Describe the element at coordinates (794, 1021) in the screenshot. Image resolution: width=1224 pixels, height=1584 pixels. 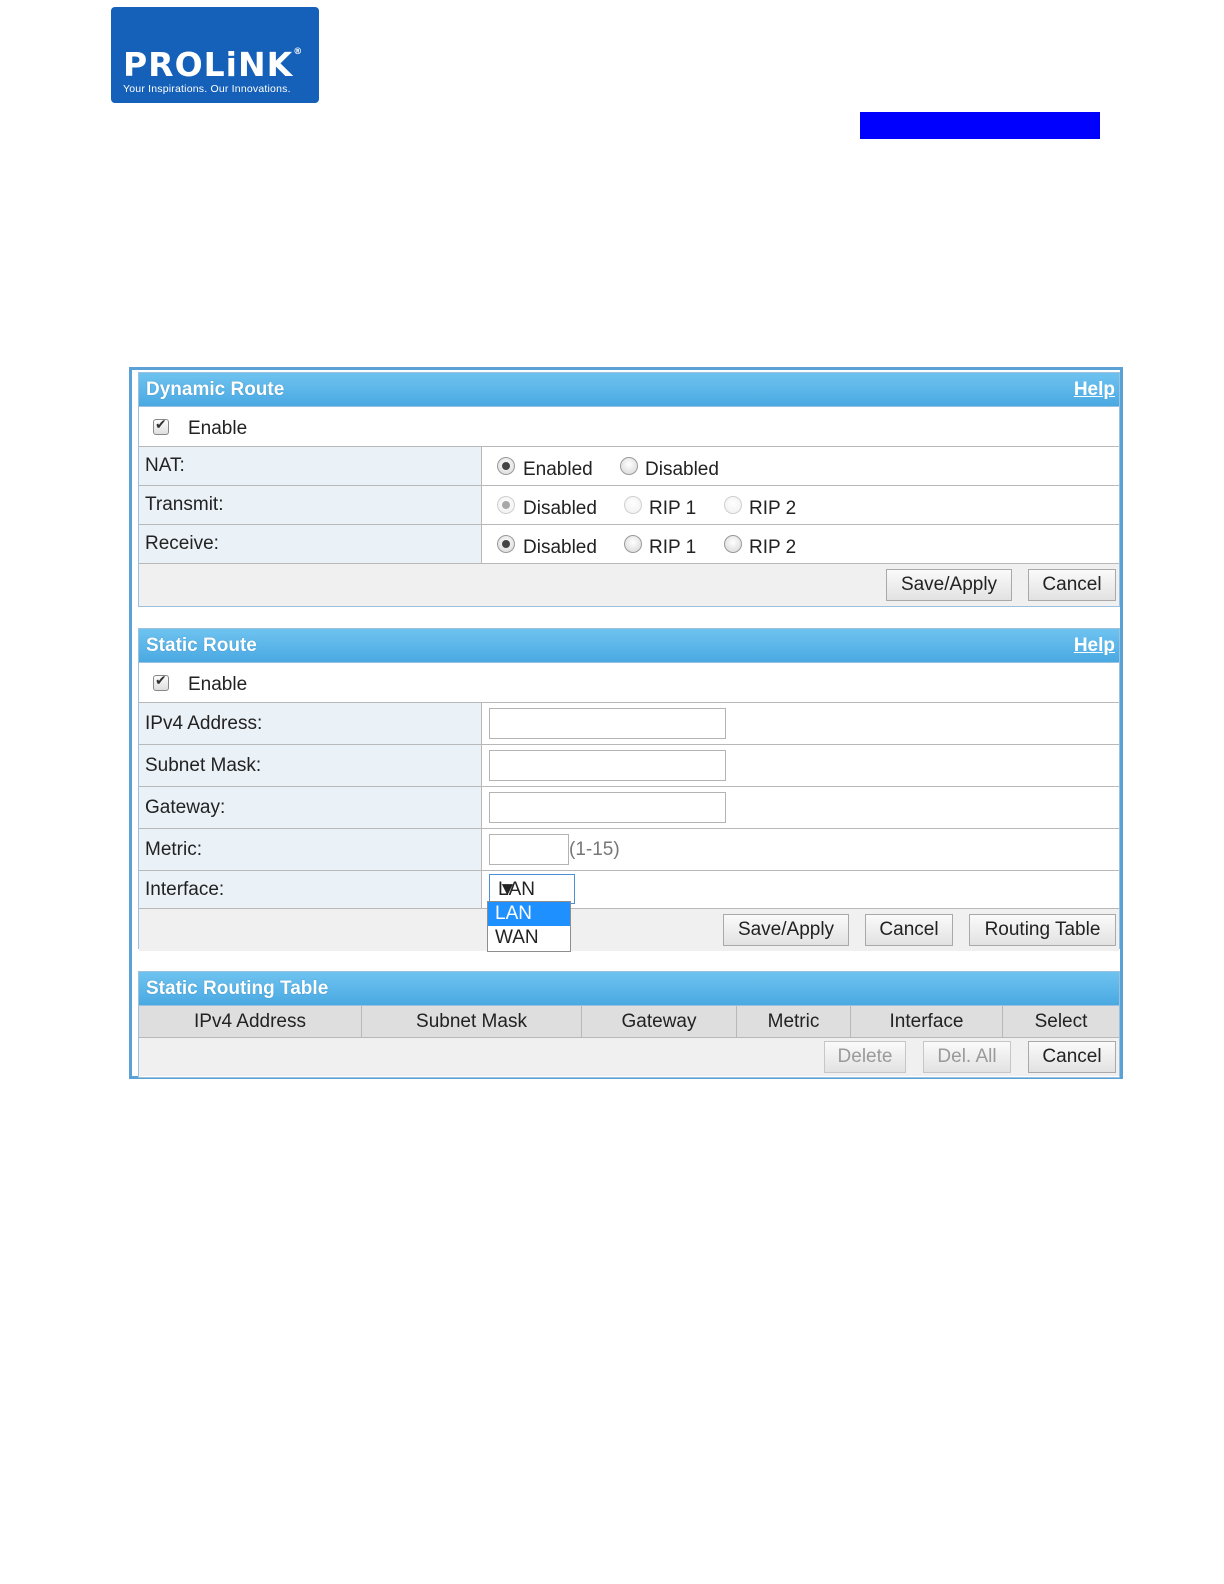
I see `column-metric: Metric` at that location.